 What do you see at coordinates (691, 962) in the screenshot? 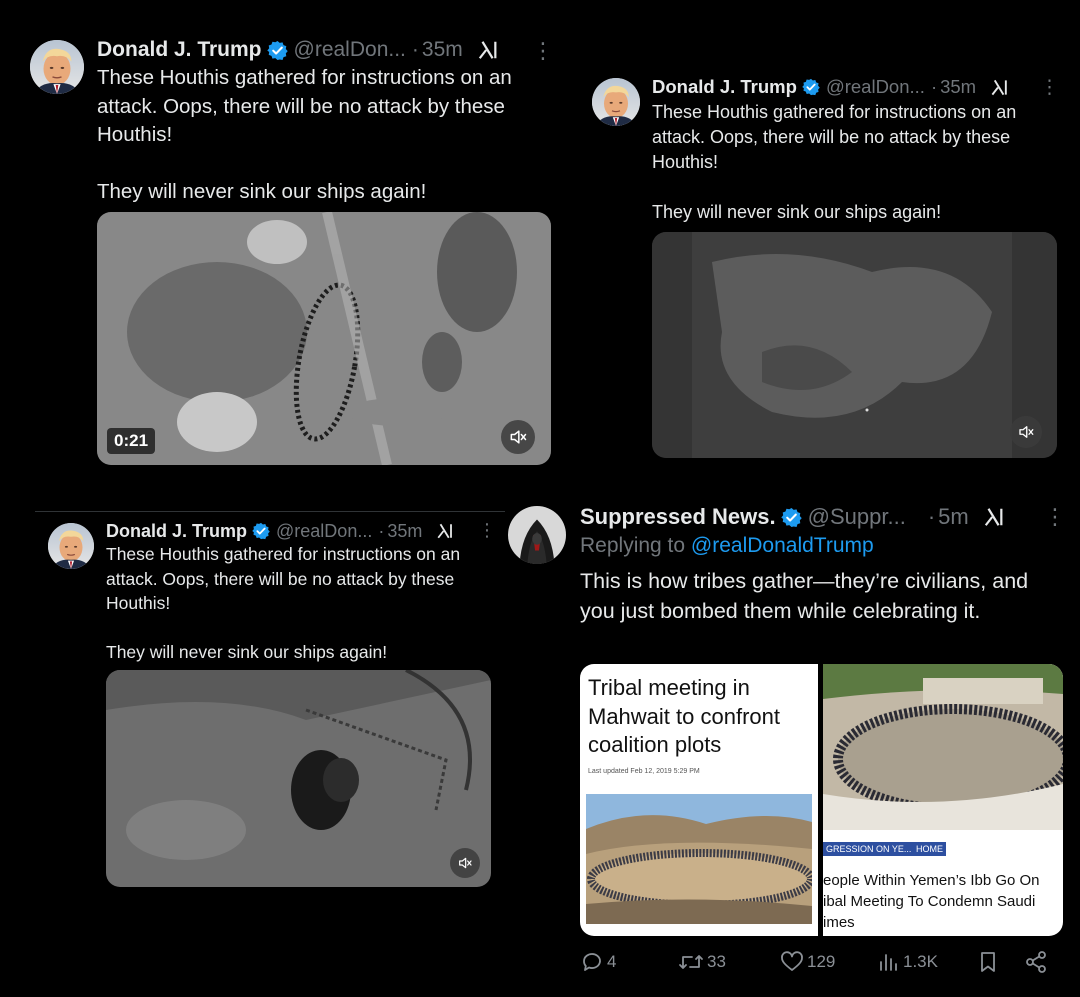
I see `repost-icon` at bounding box center [691, 962].